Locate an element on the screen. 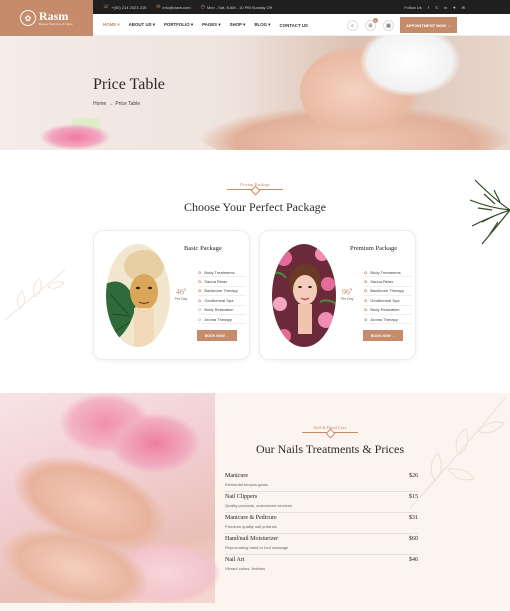  nav-item-about: ABOUT US ▾ is located at coordinates (142, 25).